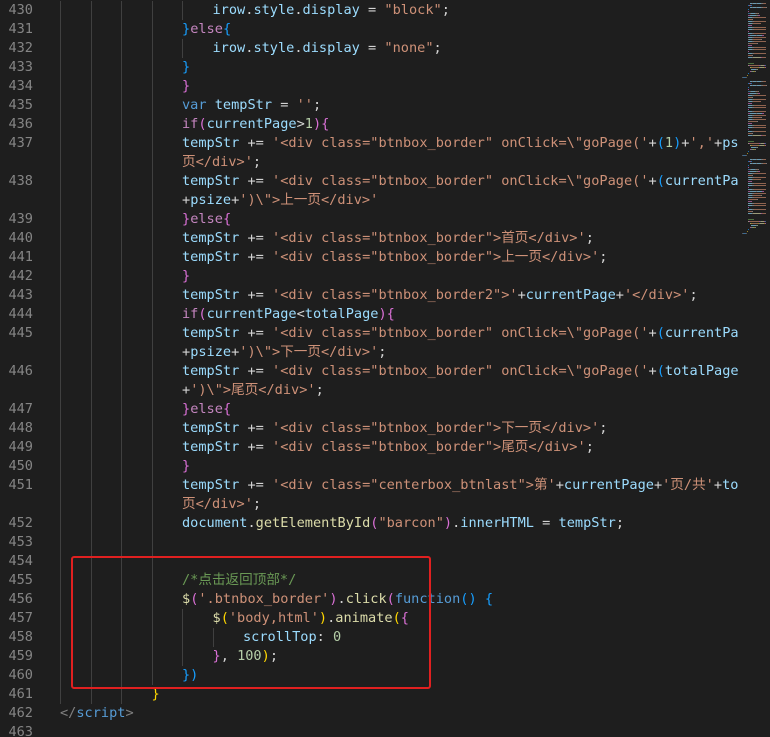 This screenshot has height=737, width=770. Describe the element at coordinates (311, 618) in the screenshot. I see `code-text: $('body,html').animate({` at that location.